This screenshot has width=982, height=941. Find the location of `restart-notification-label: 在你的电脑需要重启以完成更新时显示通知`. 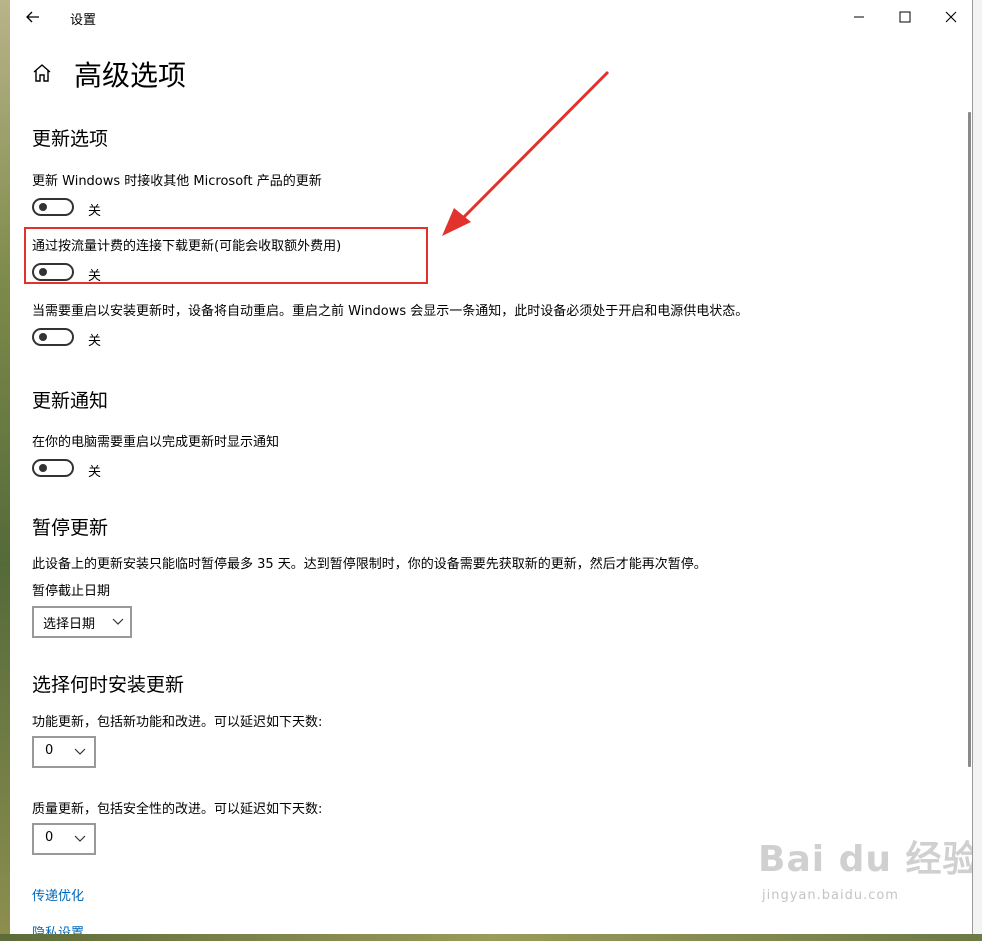

restart-notification-label: 在你的电脑需要重启以完成更新时显示通知 is located at coordinates (156, 442).